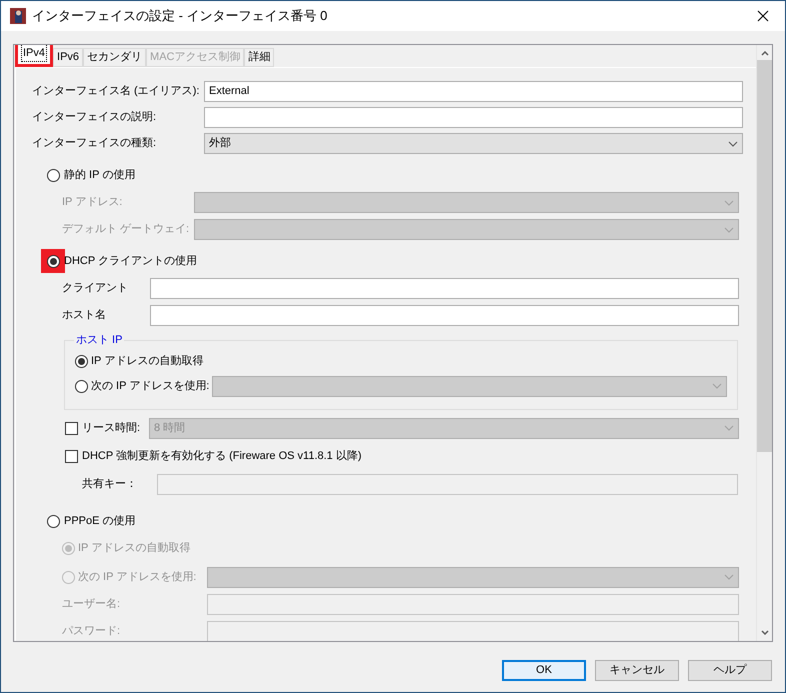 Image resolution: width=786 pixels, height=693 pixels. What do you see at coordinates (18, 16) in the screenshot?
I see `app-icon` at bounding box center [18, 16].